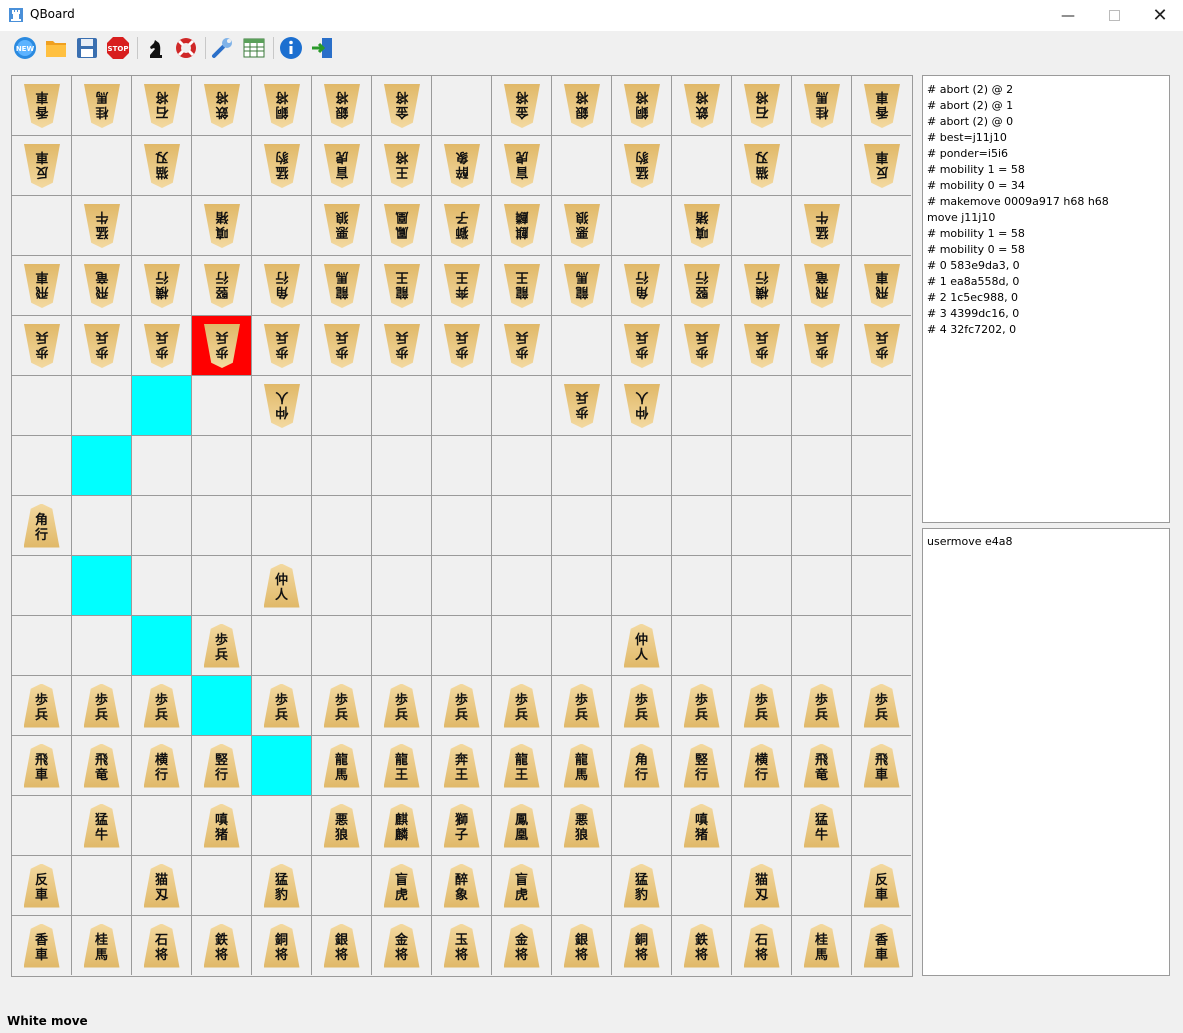 This screenshot has width=1183, height=1033. What do you see at coordinates (702, 106) in the screenshot?
I see `board-square: 鉄将` at bounding box center [702, 106].